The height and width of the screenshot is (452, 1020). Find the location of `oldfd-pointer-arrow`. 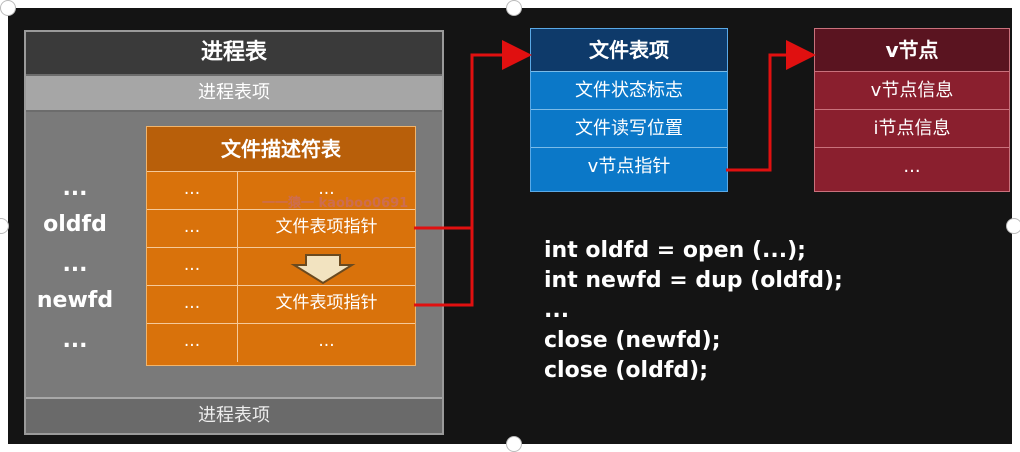

oldfd-pointer-arrow is located at coordinates (473, 135).